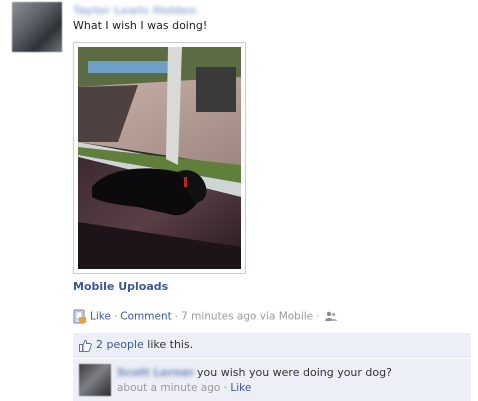 The width and height of the screenshot is (478, 401). I want to click on likes-suffix: like this., so click(170, 344).